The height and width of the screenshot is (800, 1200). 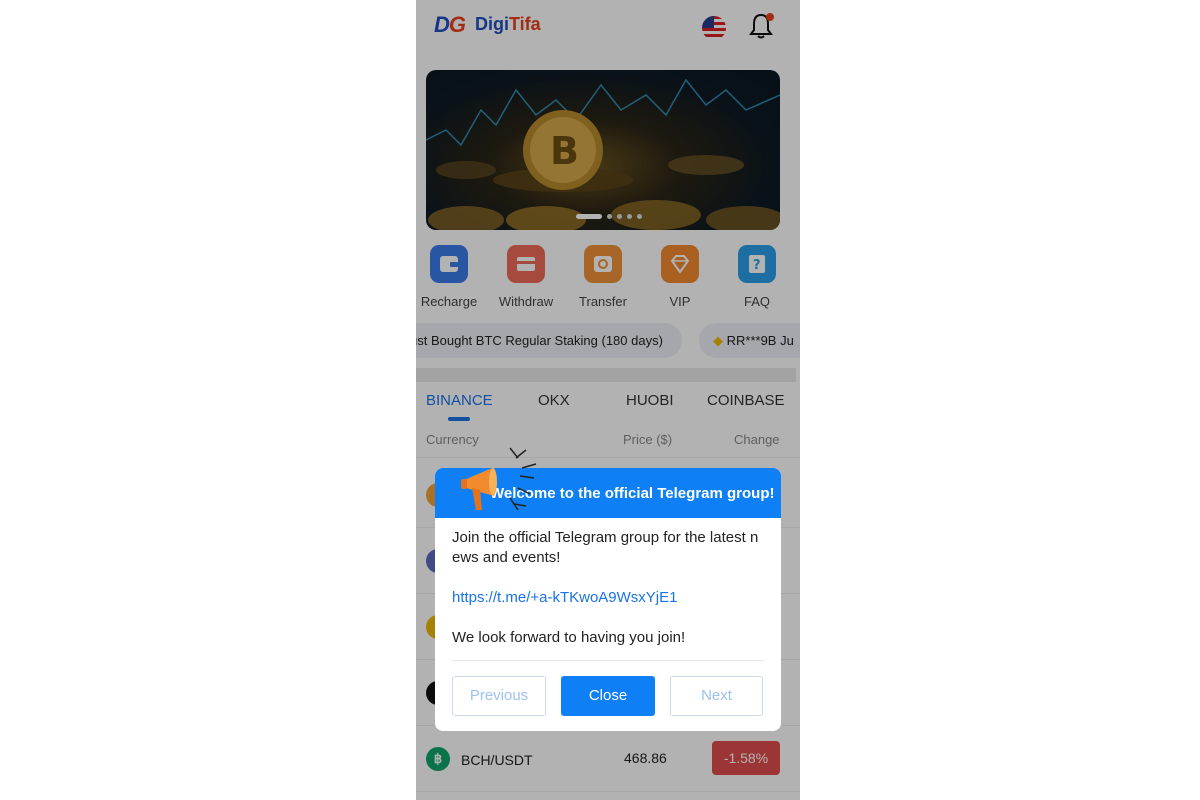 I want to click on telegram-link: https://t.me/+a-kTKwoA9WsxYjE1, so click(x=608, y=598).